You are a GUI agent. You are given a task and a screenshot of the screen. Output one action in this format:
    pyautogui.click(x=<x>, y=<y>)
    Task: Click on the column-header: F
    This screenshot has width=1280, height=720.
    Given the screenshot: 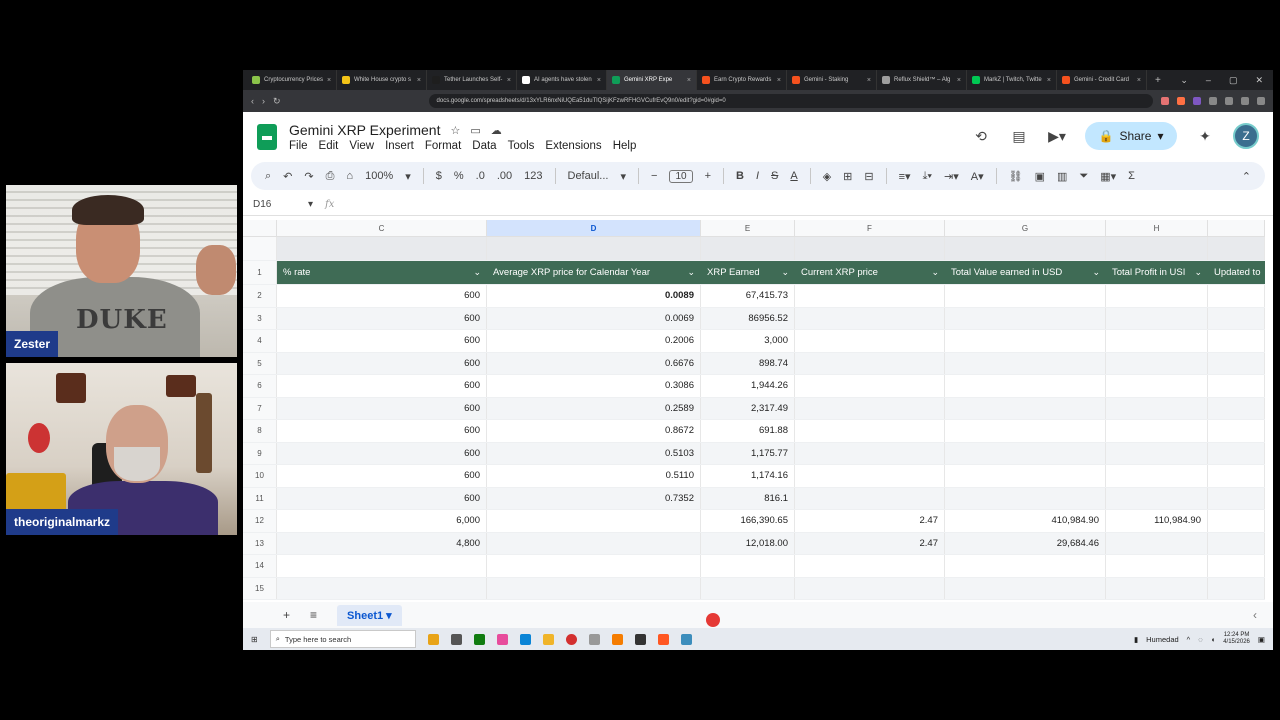 What is the action you would take?
    pyautogui.click(x=870, y=228)
    